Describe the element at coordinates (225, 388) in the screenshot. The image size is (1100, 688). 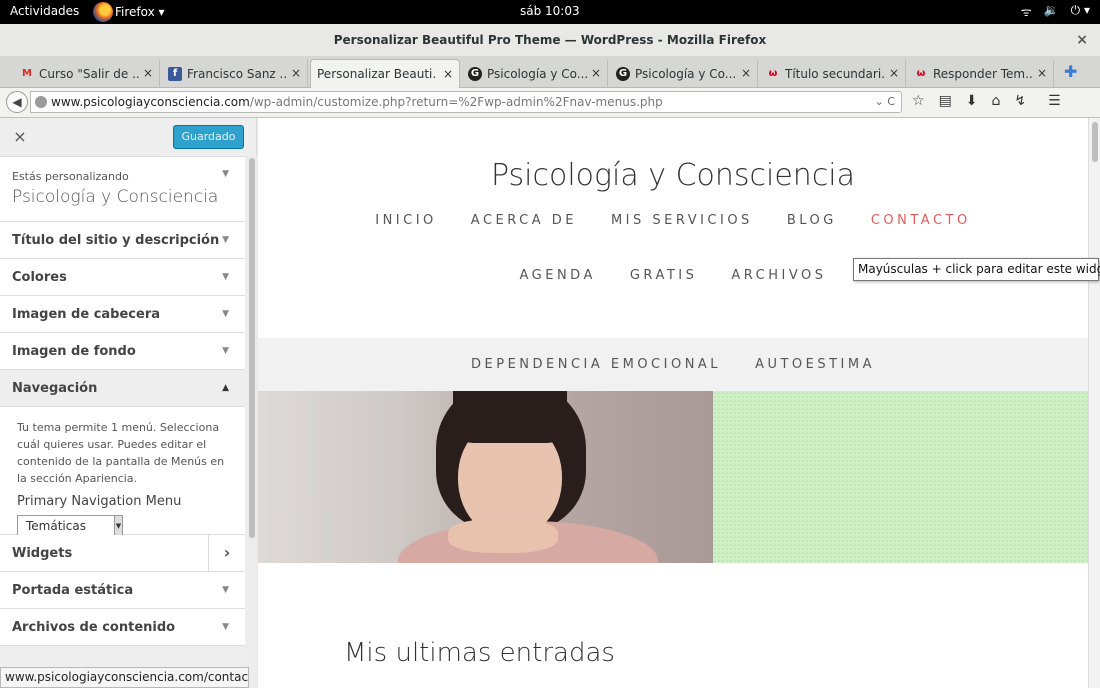
I see `triangle-up-icon: ▲` at that location.